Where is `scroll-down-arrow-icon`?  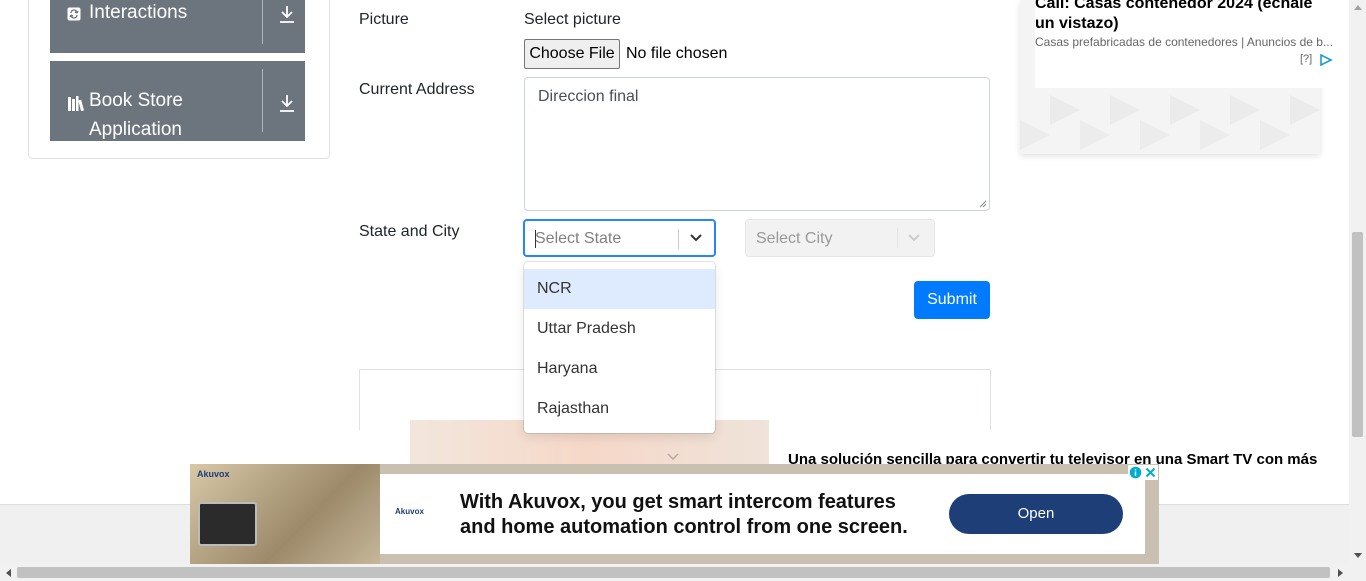 scroll-down-arrow-icon is located at coordinates (1358, 556).